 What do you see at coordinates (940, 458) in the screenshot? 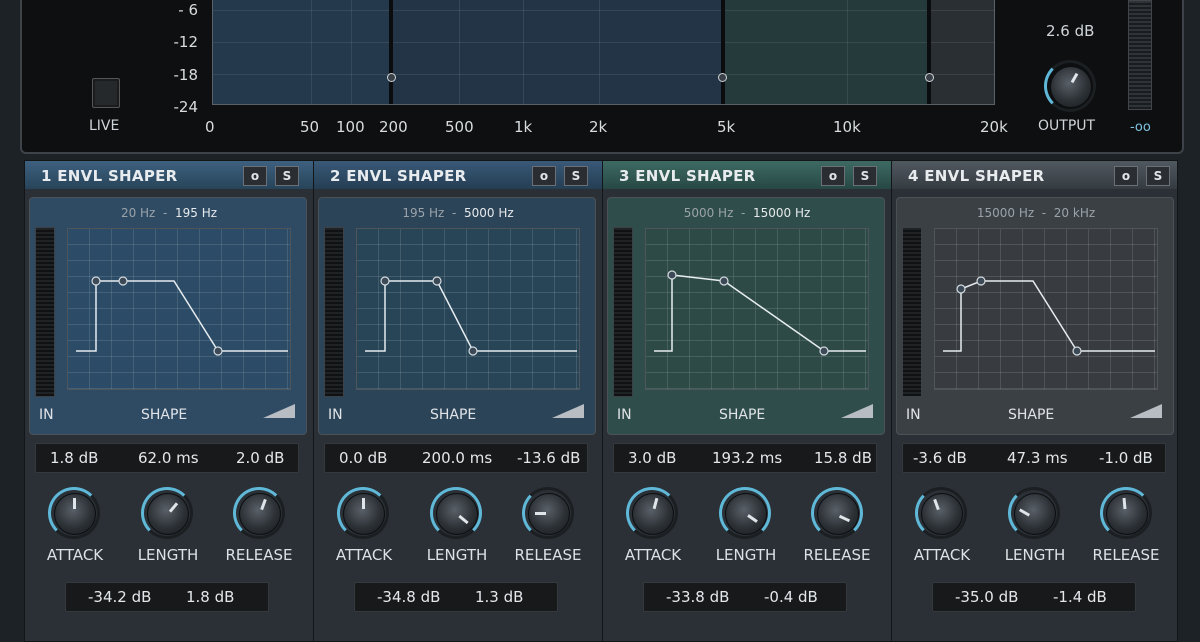
I see `attack-value: -3.6 dB` at bounding box center [940, 458].